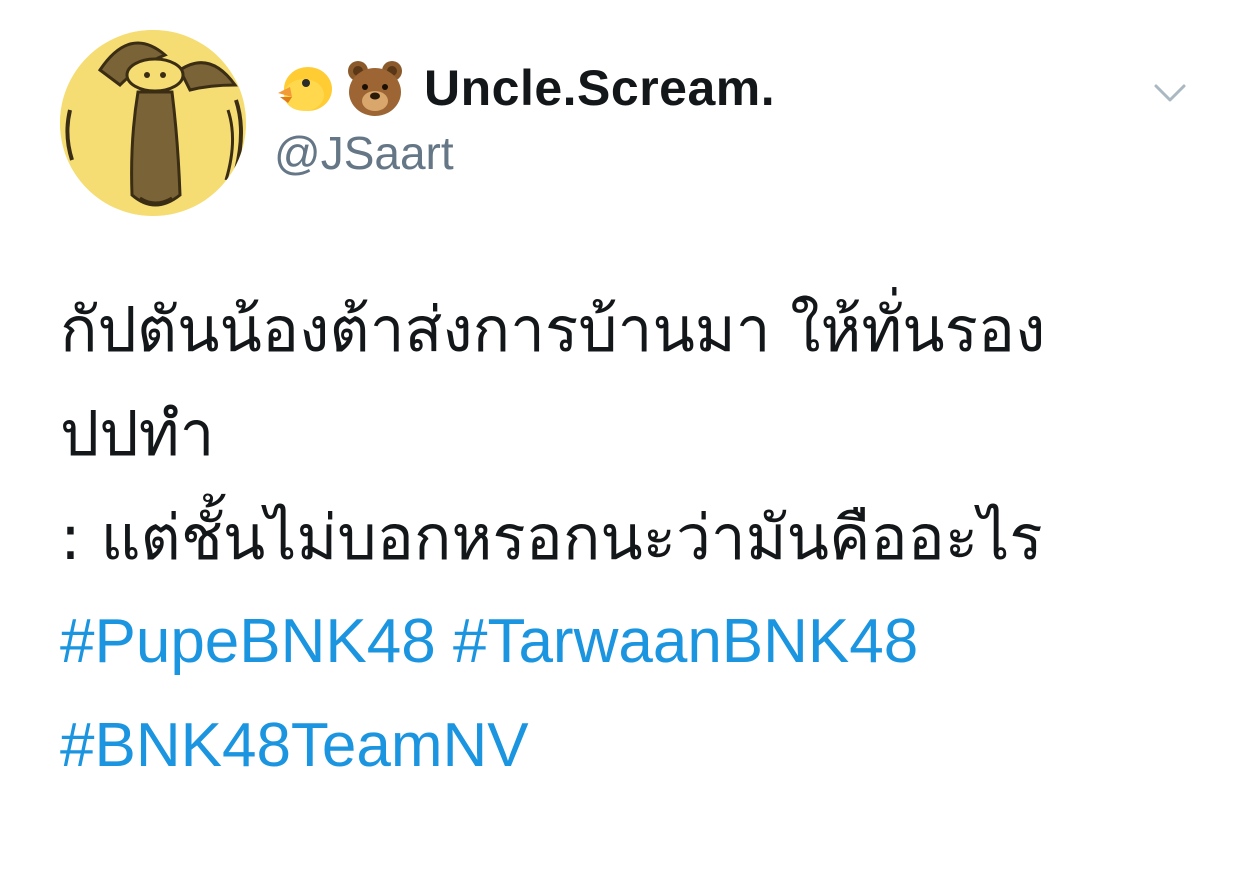 This screenshot has width=1242, height=870. I want to click on tweet-text-line: : แต่ชั้นไม่บอกหรอกนะว่ามันคืออะไร, so click(551, 537).